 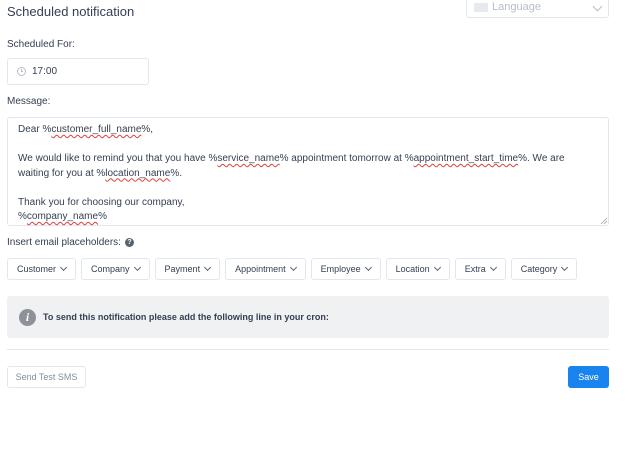 What do you see at coordinates (70, 242) in the screenshot?
I see `placeholders-label: Insert email placeholders: ?` at bounding box center [70, 242].